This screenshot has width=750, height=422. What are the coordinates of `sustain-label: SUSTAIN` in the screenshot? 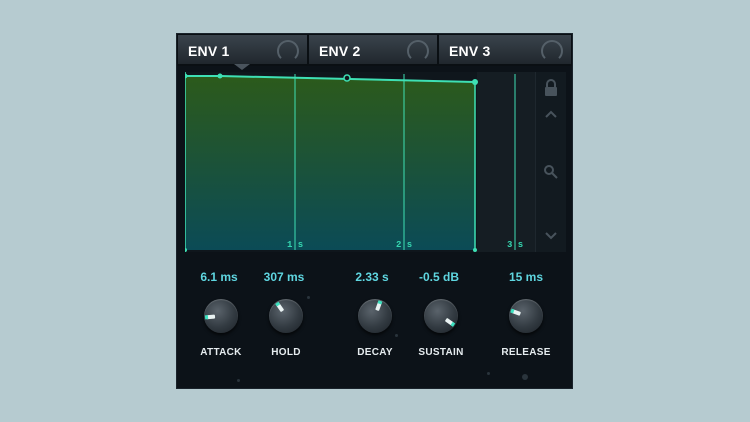 It's located at (441, 352).